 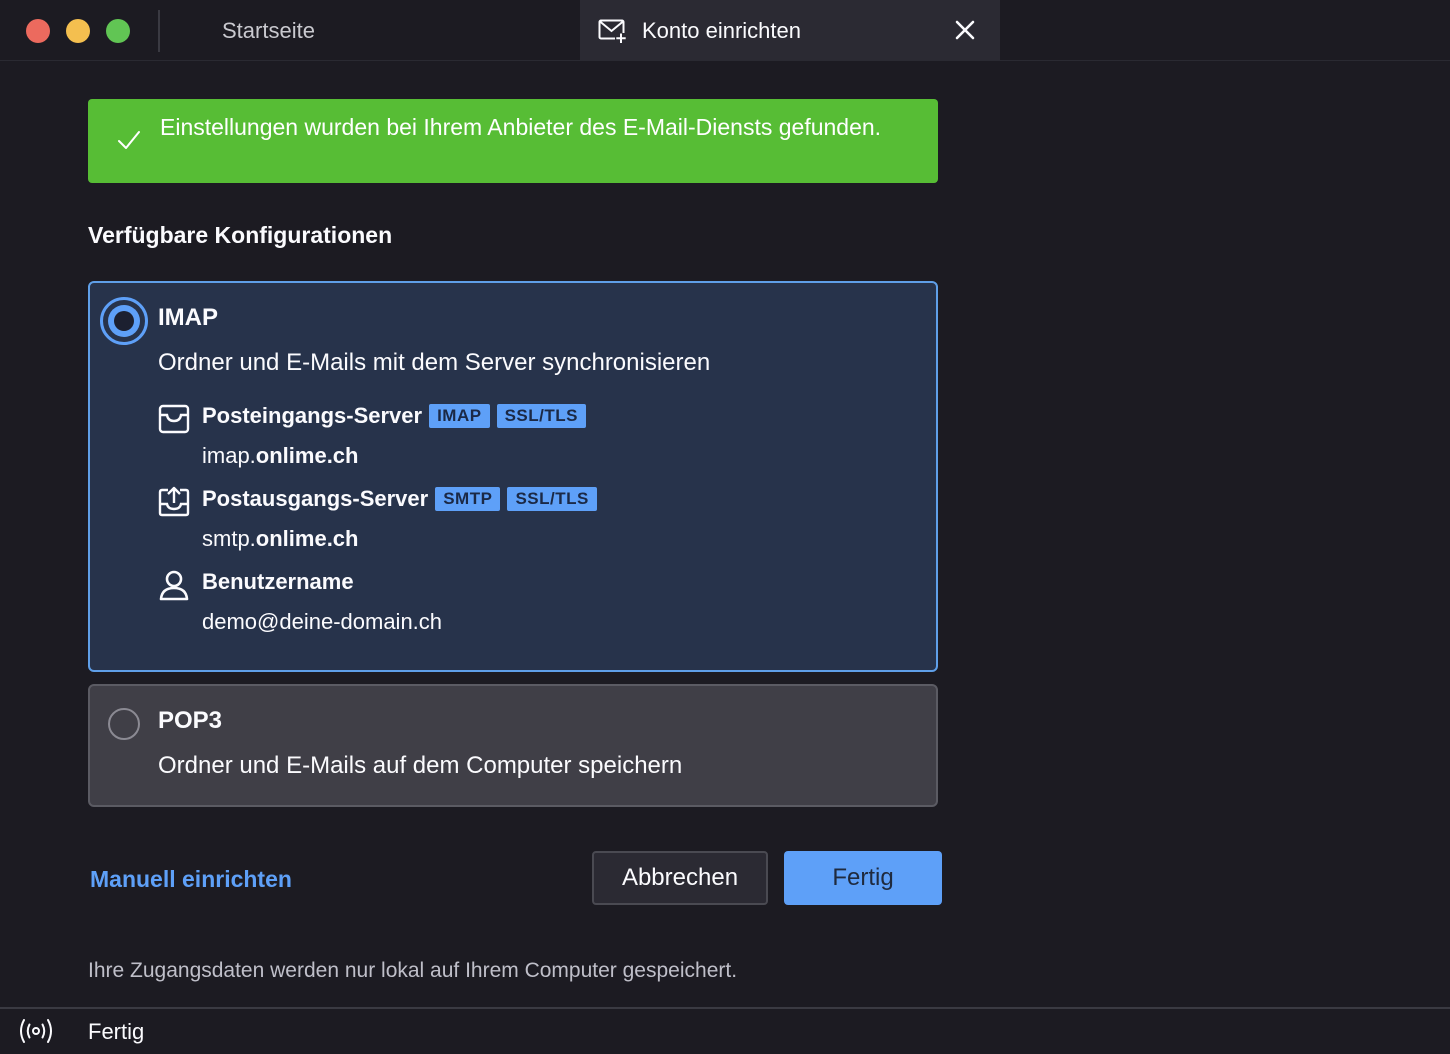 I want to click on incoming-server-label: Posteingangs-Server, so click(x=312, y=415).